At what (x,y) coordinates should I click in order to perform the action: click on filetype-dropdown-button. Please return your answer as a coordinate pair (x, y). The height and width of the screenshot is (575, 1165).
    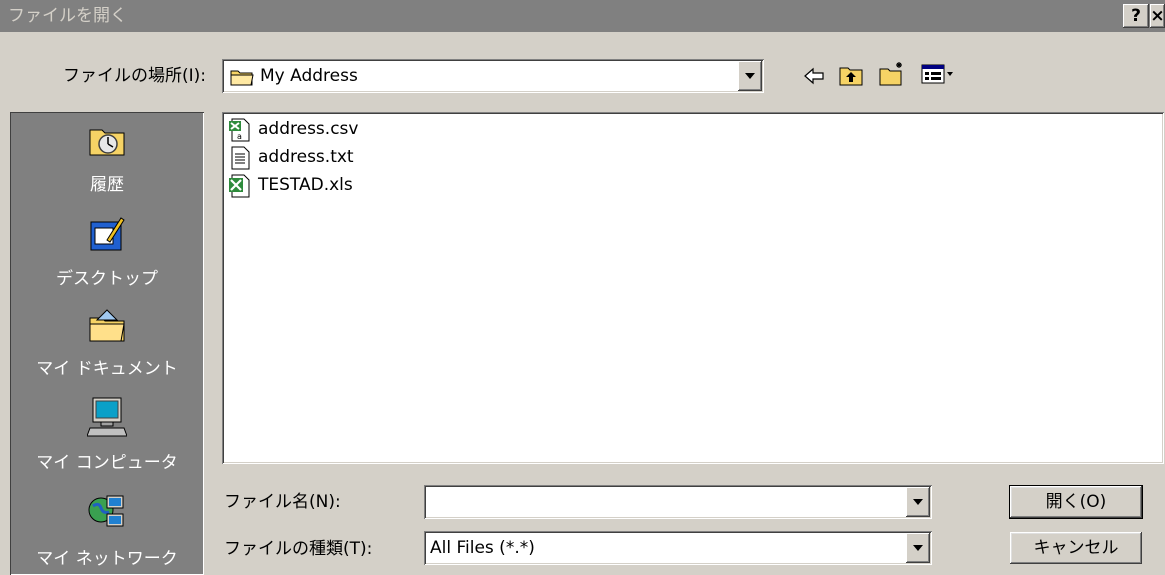
    Looking at the image, I should click on (918, 548).